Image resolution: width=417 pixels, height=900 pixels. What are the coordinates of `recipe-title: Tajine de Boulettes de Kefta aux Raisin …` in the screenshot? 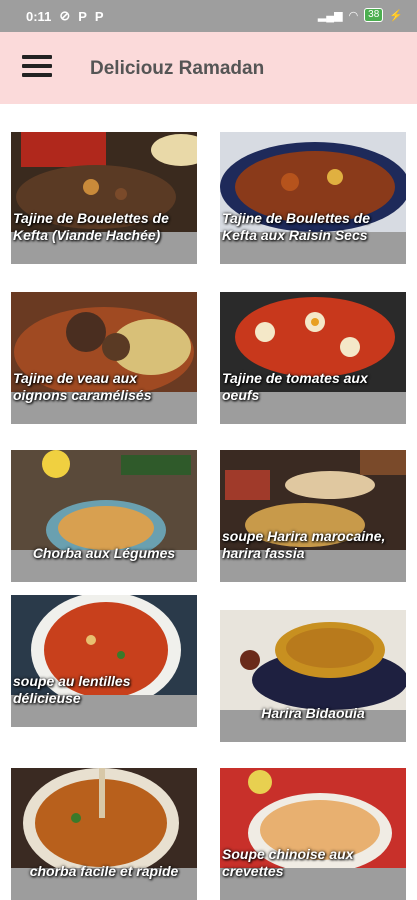 It's located at (296, 226).